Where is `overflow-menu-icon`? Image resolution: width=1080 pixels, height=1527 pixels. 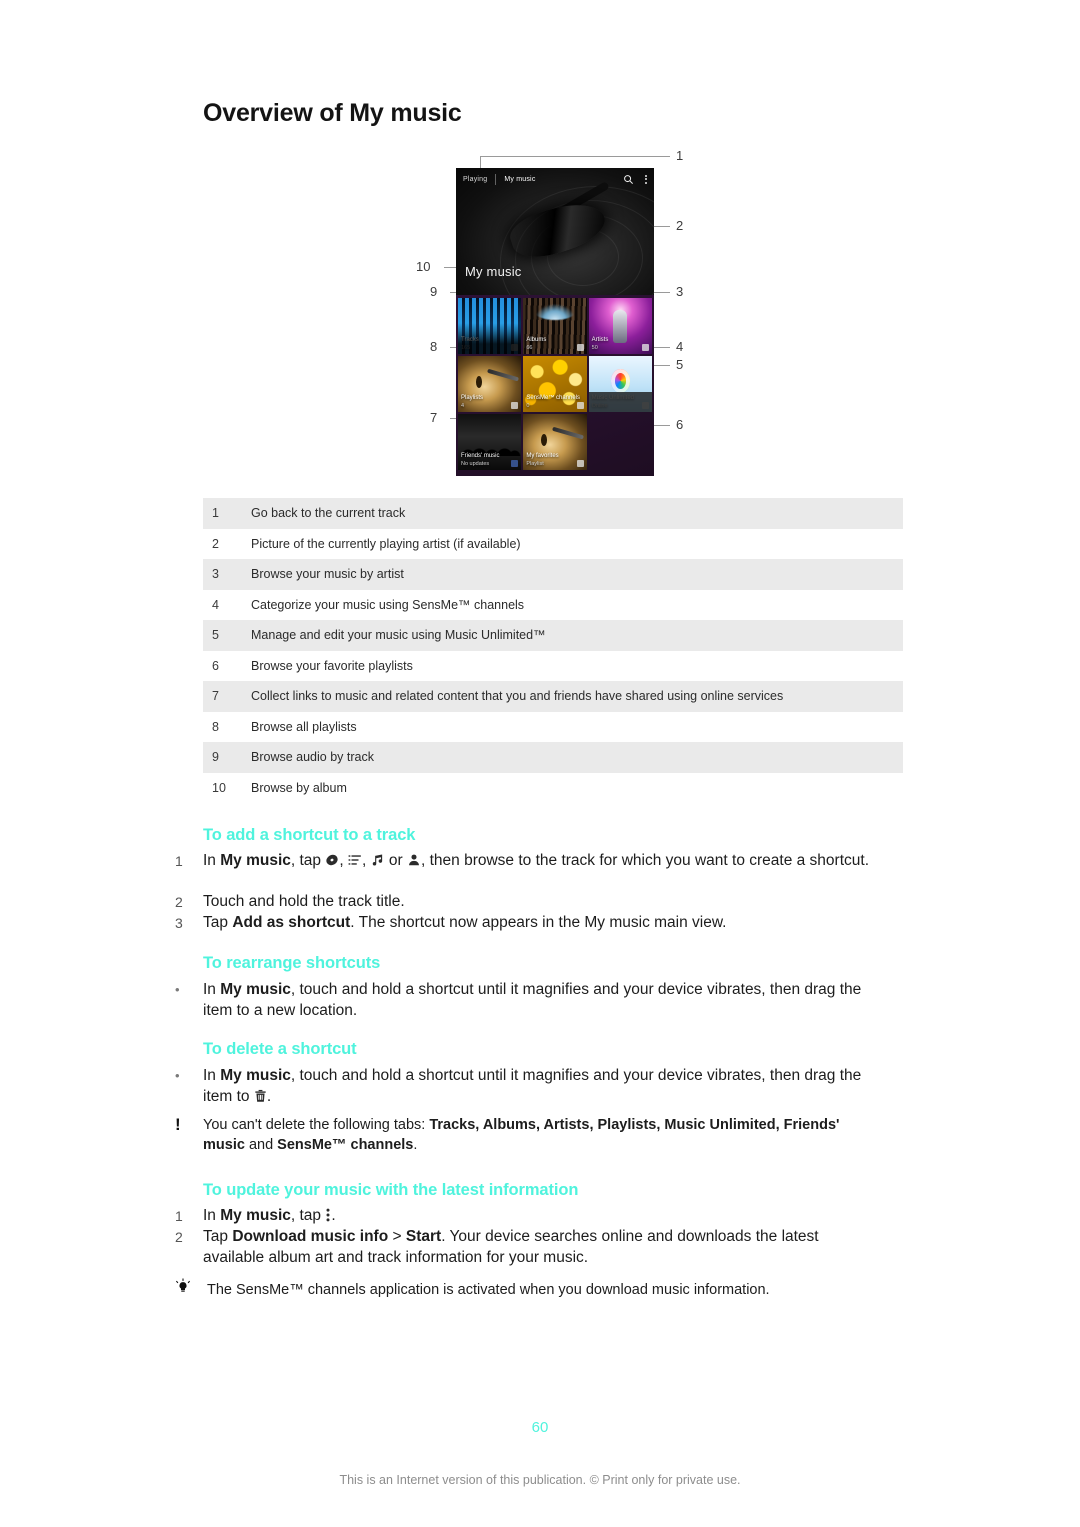 overflow-menu-icon is located at coordinates (644, 179).